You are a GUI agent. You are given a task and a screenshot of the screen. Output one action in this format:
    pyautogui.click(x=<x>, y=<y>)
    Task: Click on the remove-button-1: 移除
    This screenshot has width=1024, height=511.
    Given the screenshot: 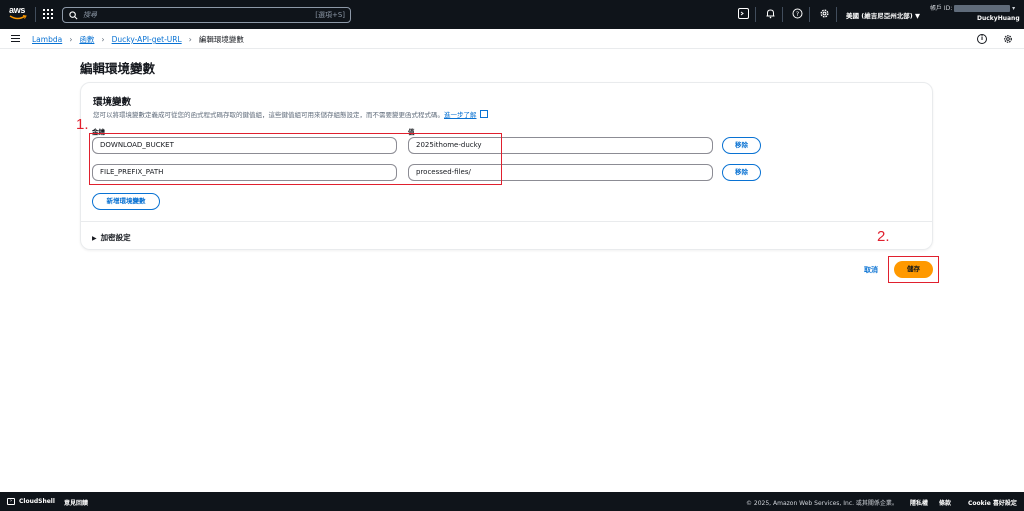 What is the action you would take?
    pyautogui.click(x=741, y=145)
    